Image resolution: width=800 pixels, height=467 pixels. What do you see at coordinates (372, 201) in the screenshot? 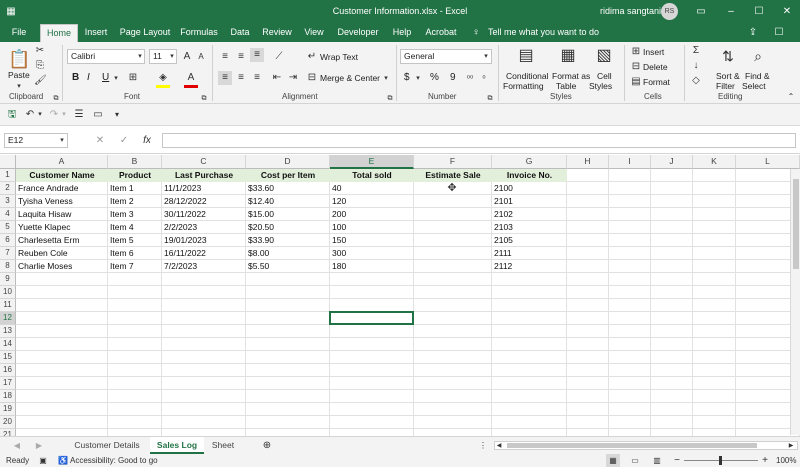
I see `table-cell: 120` at bounding box center [372, 201].